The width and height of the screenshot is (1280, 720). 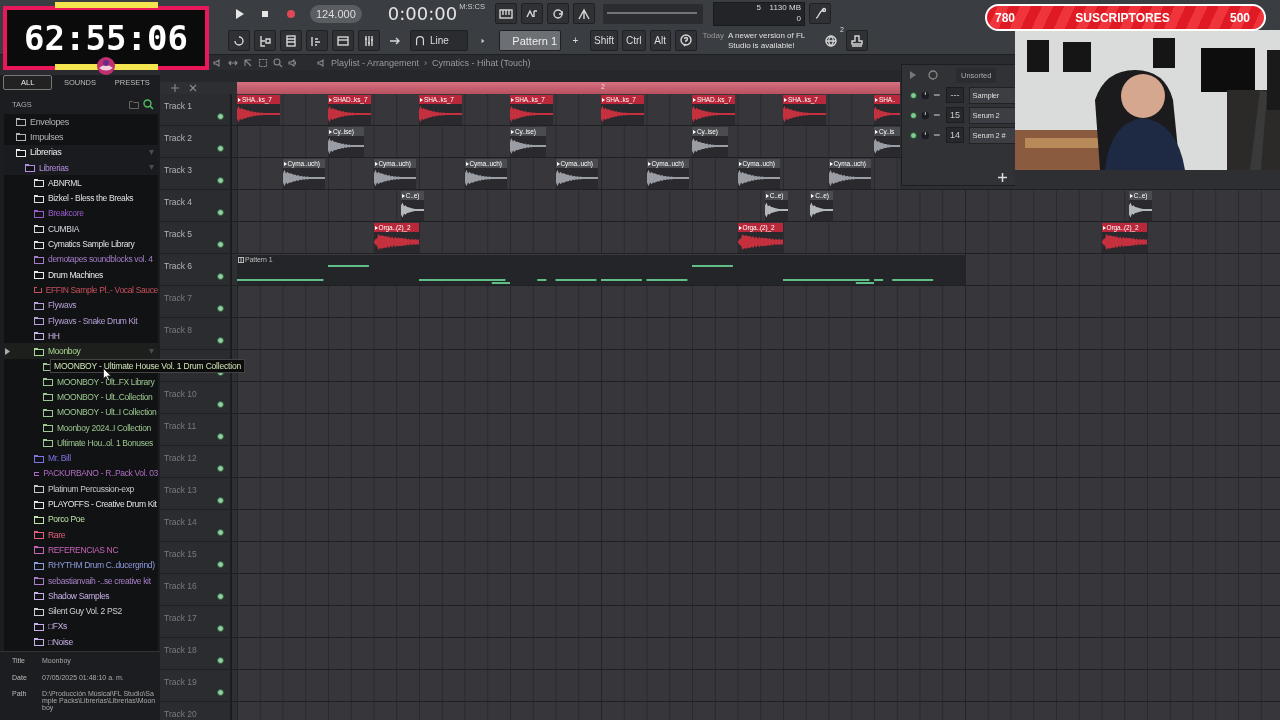 I want to click on tree-item: CUMBIA, so click(x=81, y=229).